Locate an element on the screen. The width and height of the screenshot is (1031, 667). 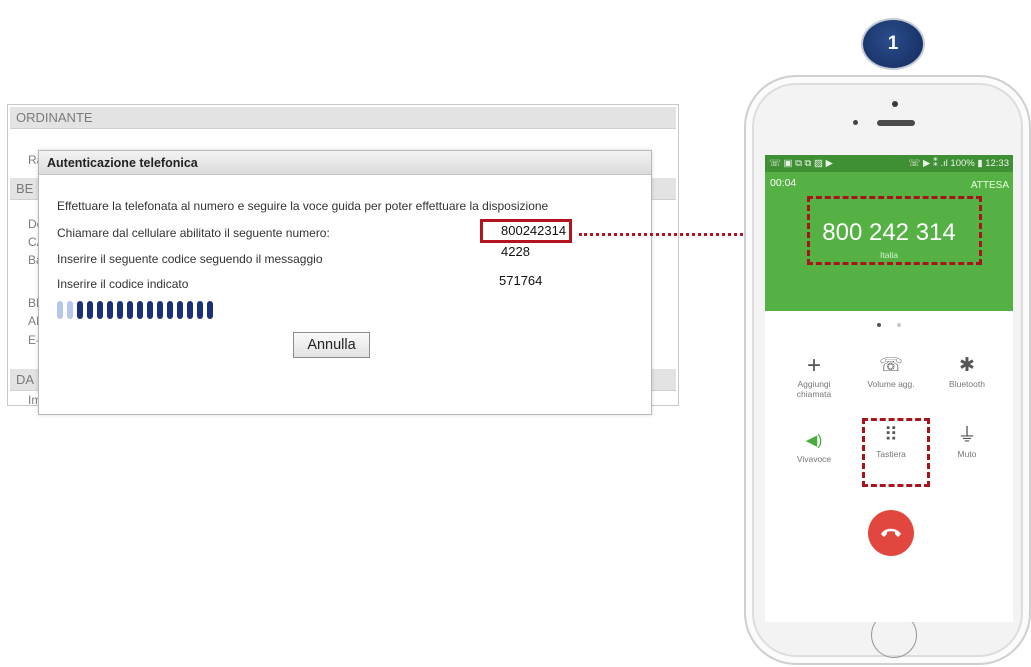
keypad-highlight-box is located at coordinates (896, 452).